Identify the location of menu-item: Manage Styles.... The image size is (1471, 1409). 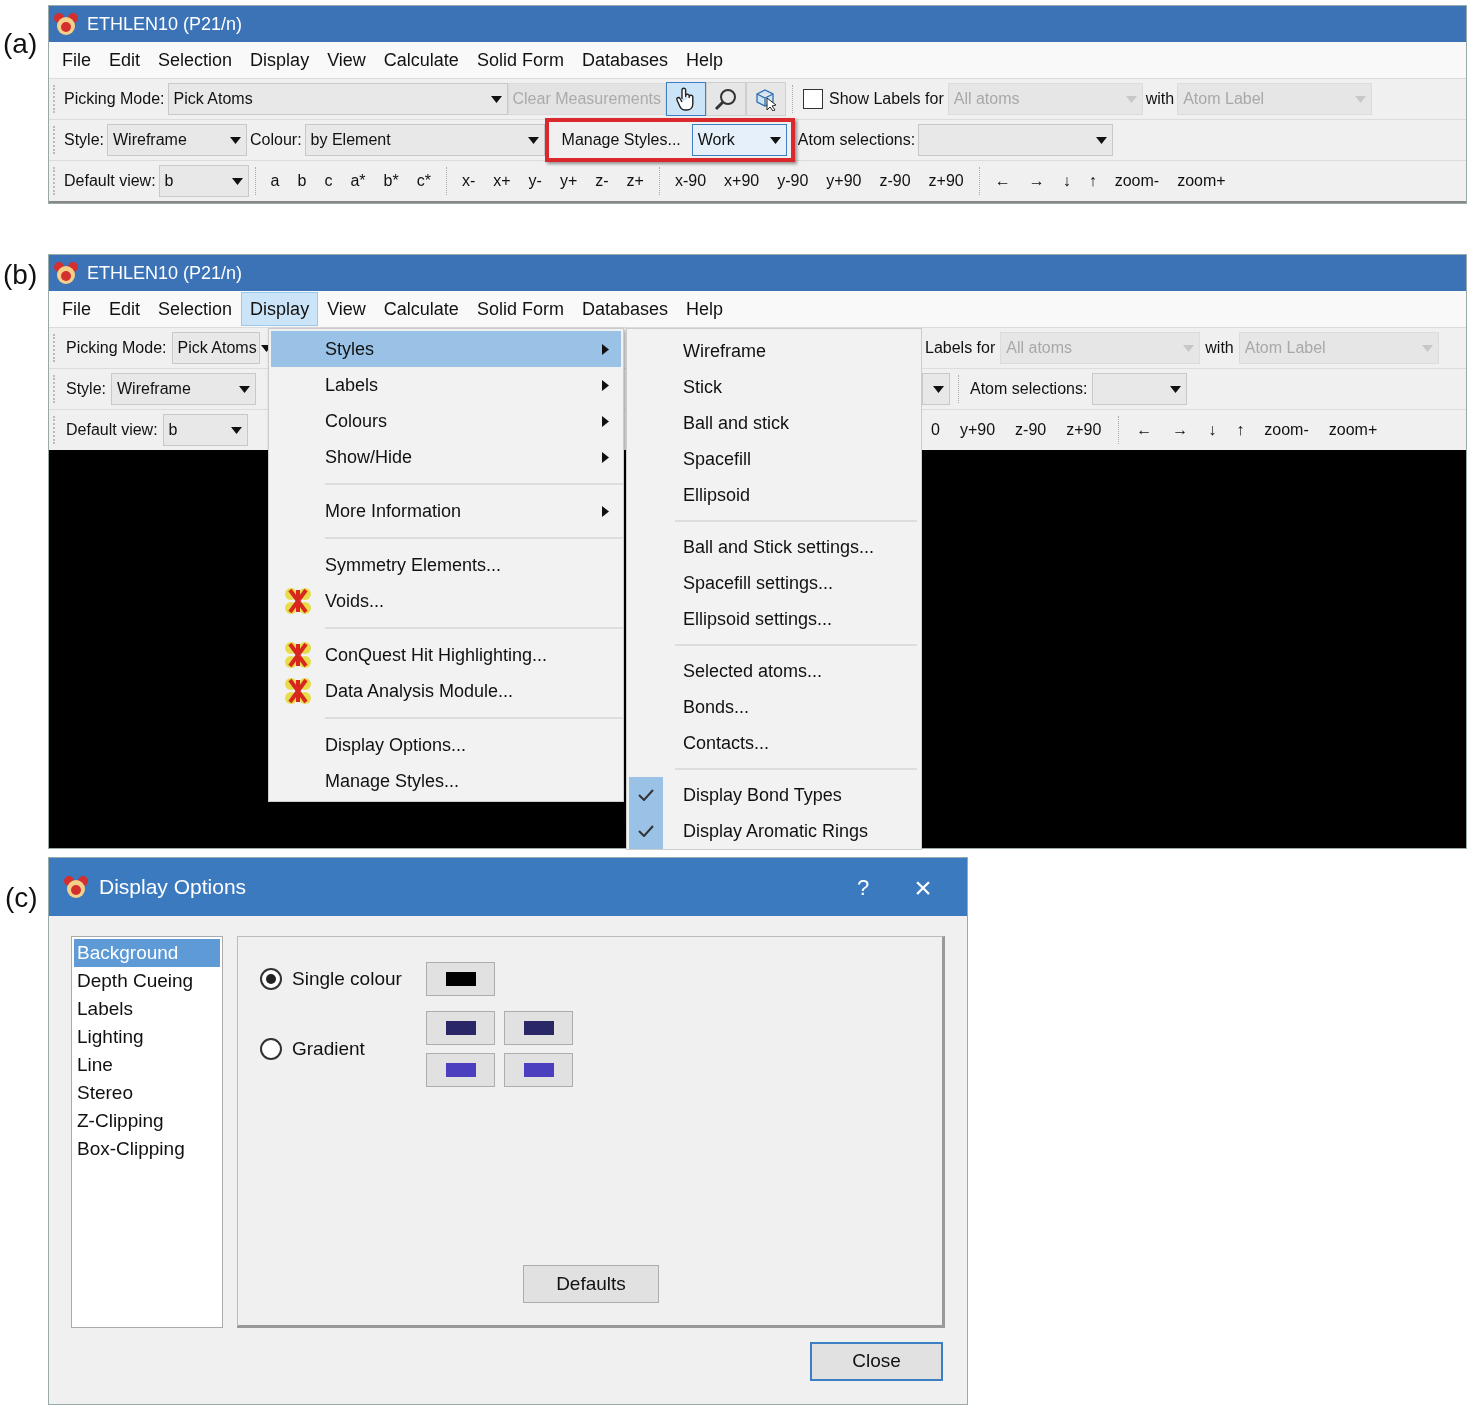
(446, 781).